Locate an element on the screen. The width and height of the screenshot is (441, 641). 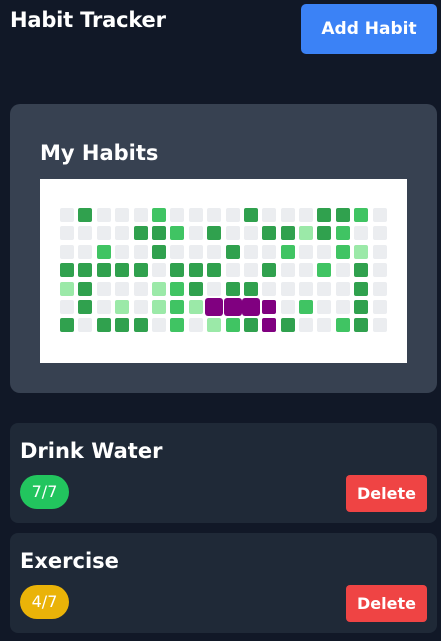
delete-button: Delete is located at coordinates (386, 603).